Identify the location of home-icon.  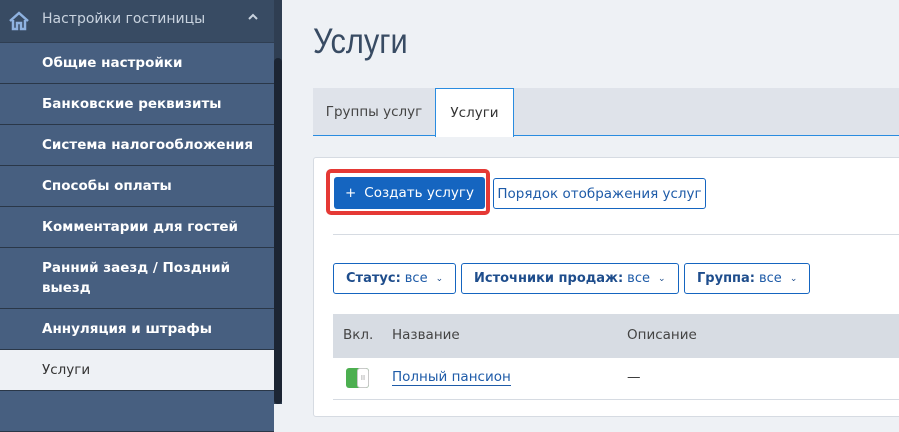
(19, 21).